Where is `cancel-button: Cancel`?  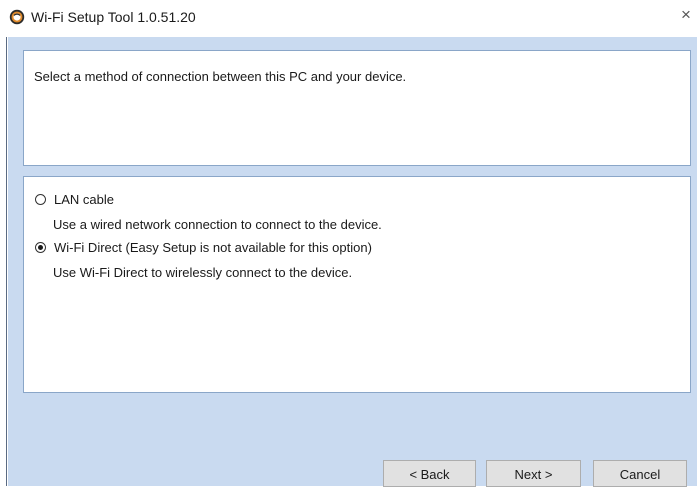
cancel-button: Cancel is located at coordinates (640, 473).